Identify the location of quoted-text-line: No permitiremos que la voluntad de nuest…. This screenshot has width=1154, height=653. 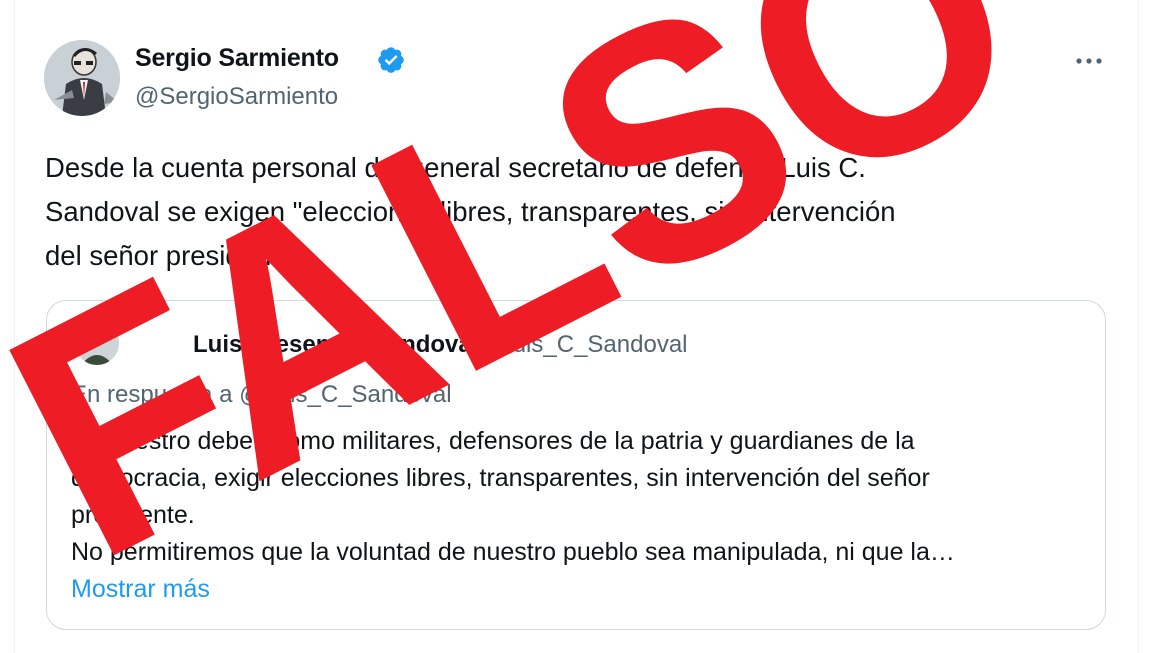
(513, 552).